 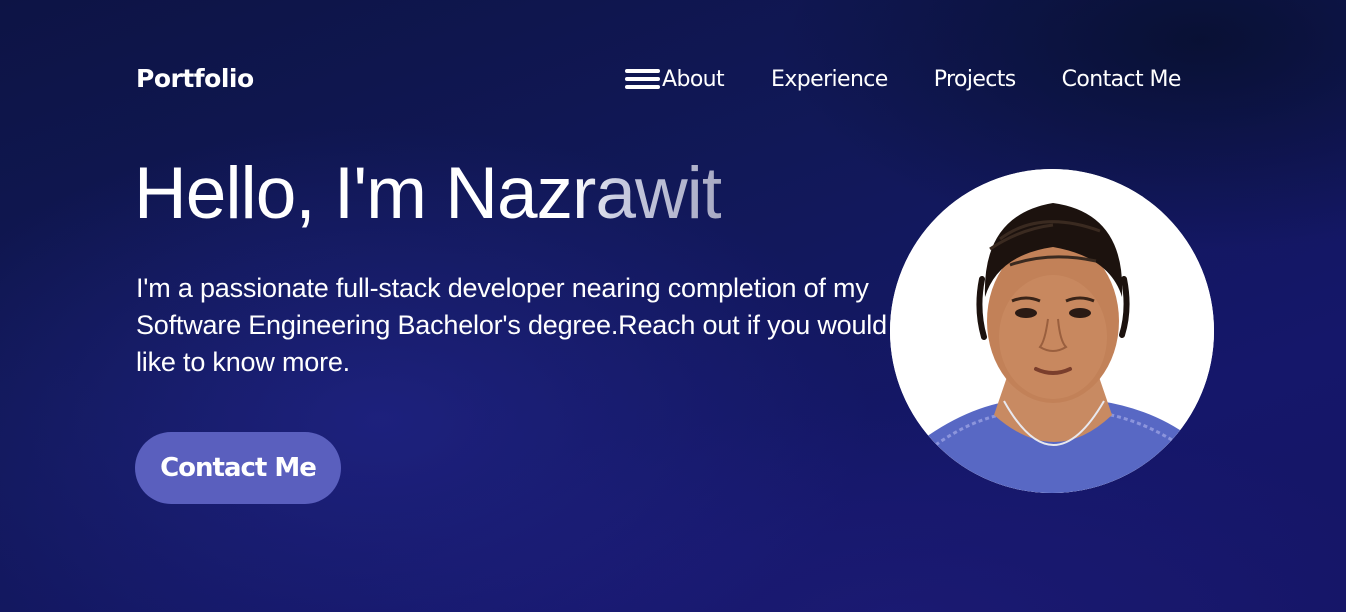 I want to click on hero-title-fading: rawit, so click(x=647, y=193).